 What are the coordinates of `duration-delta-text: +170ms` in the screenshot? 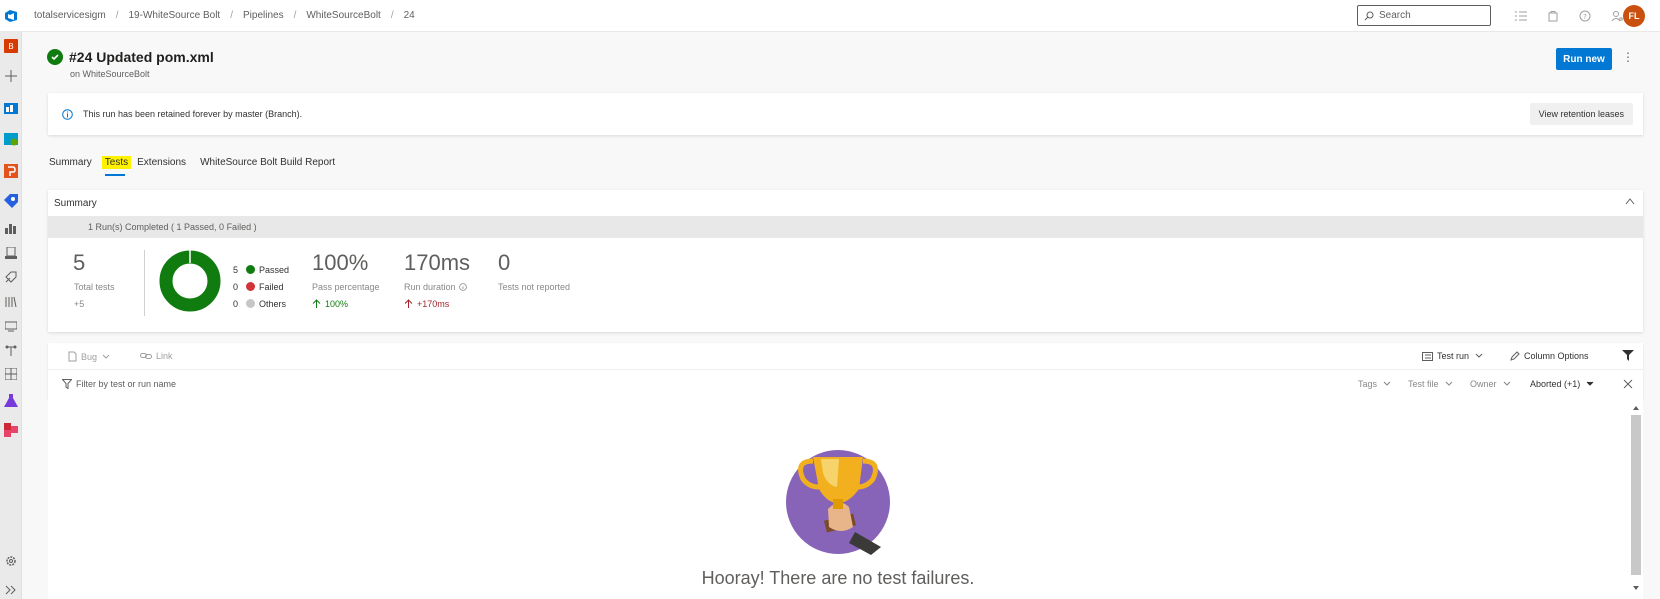 It's located at (433, 304).